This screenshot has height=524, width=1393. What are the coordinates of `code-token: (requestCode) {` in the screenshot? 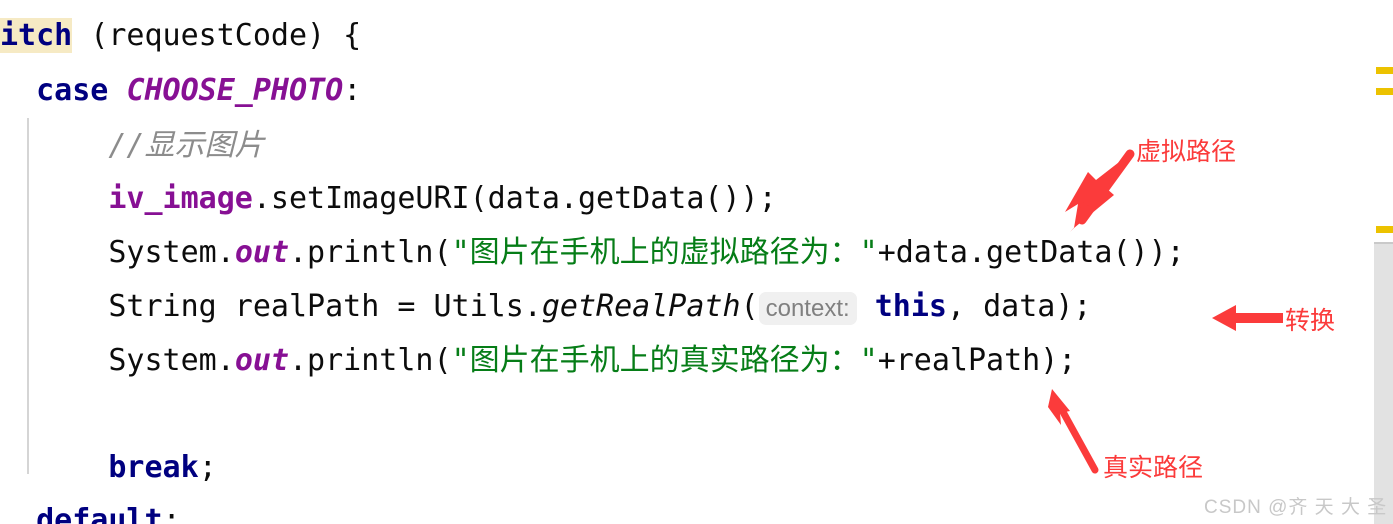 It's located at (217, 35).